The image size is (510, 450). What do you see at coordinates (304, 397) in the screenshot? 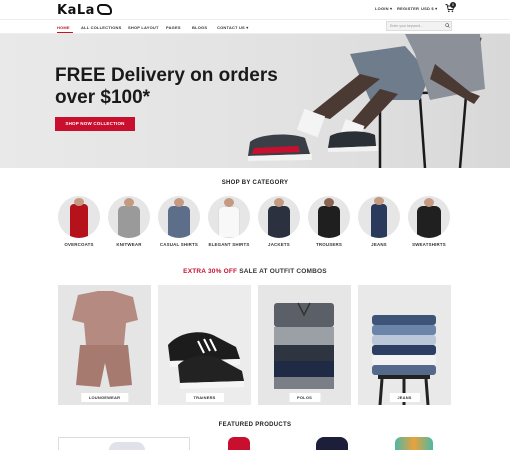
I see `combo-label: POLOS` at bounding box center [304, 397].